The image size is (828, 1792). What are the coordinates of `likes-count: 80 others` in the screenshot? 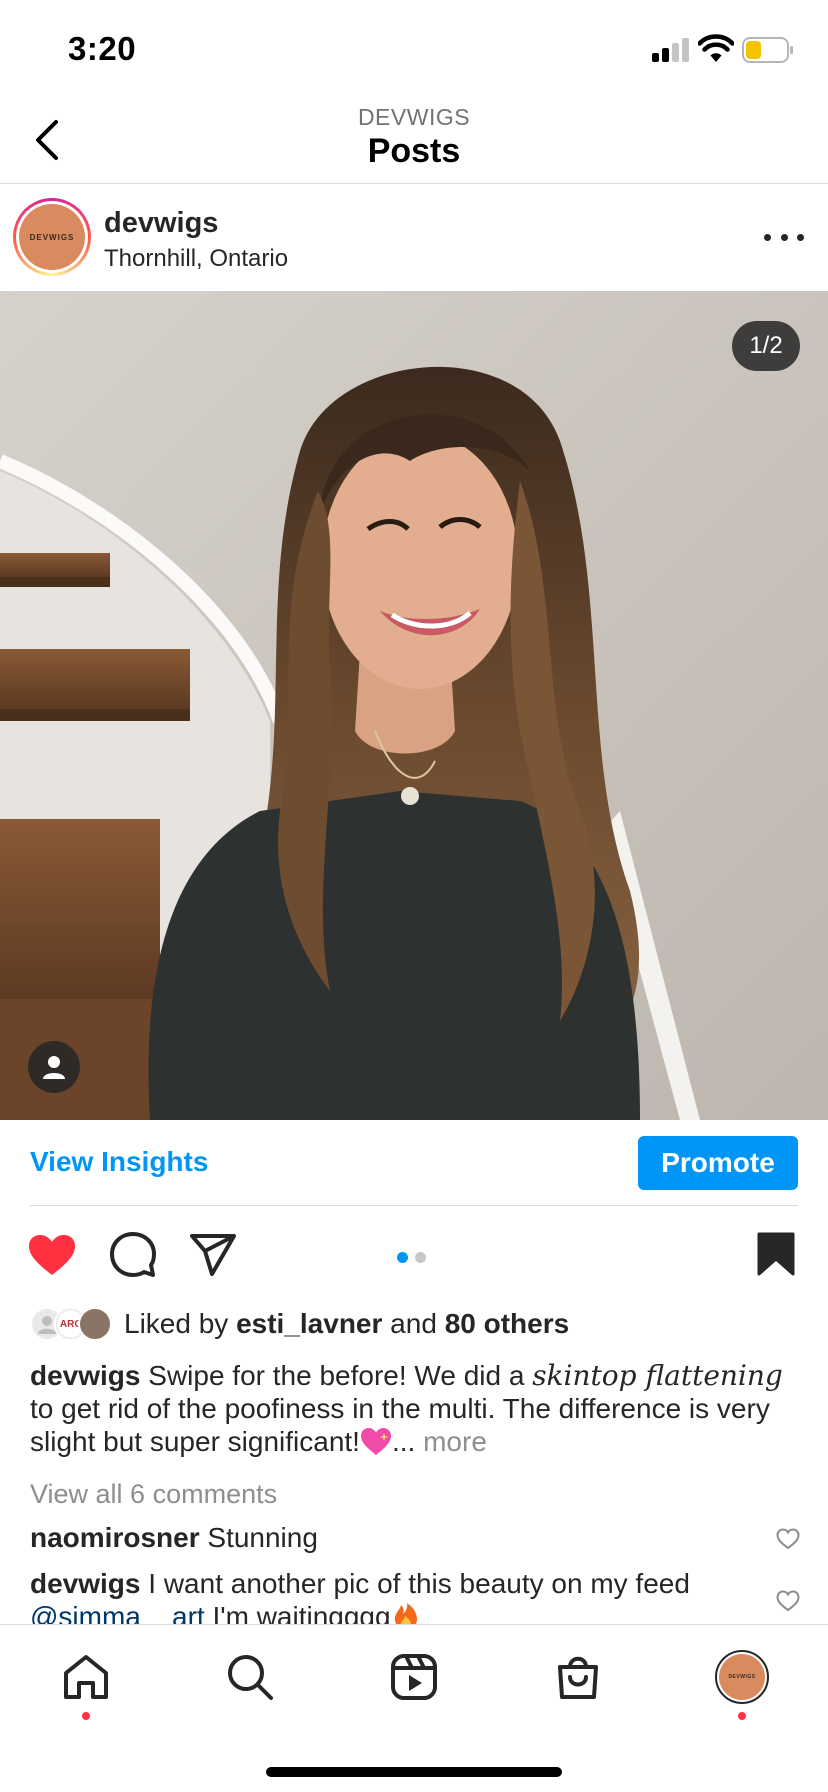 It's located at (507, 1323).